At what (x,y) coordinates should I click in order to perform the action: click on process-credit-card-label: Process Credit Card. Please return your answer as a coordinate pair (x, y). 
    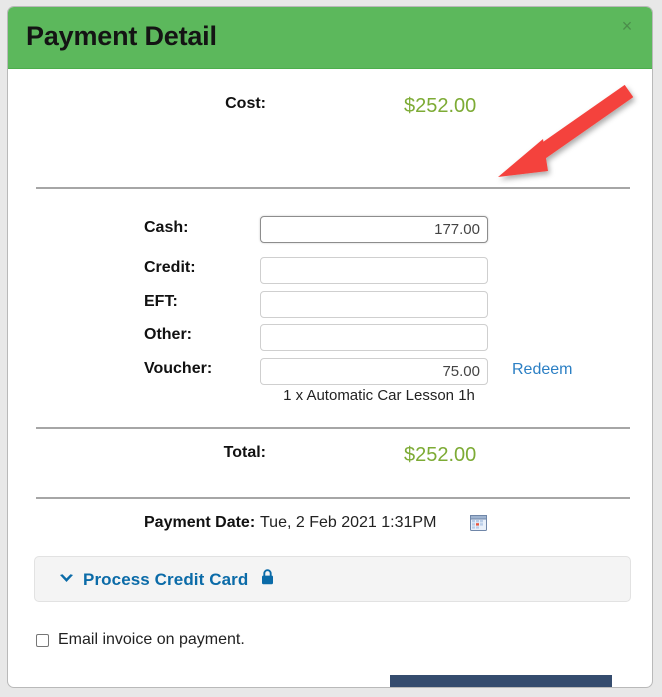
    Looking at the image, I should click on (166, 579).